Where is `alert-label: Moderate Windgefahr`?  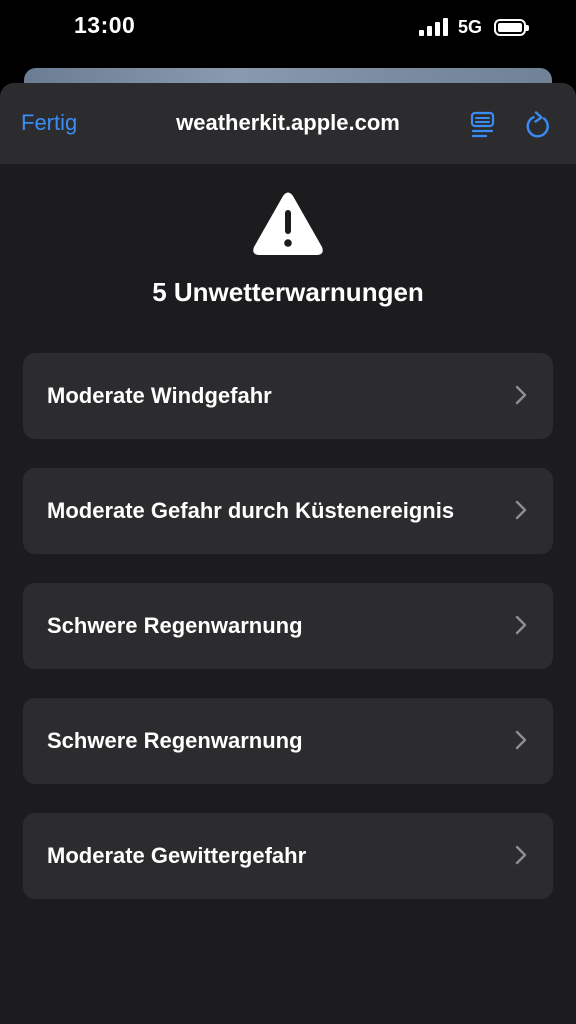
alert-label: Moderate Windgefahr is located at coordinates (159, 395).